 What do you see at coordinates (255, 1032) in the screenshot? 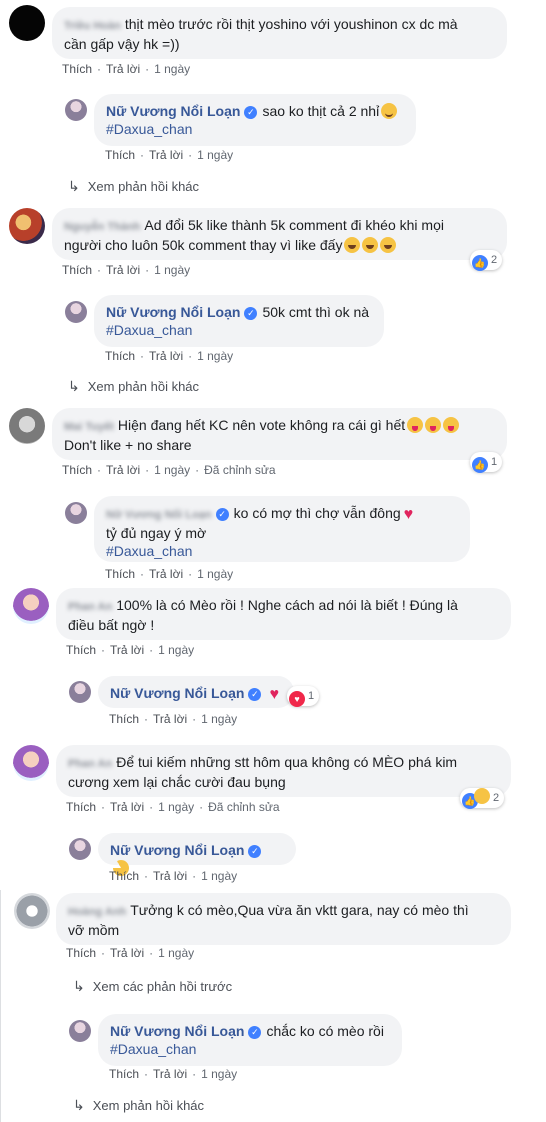
I see `verified-icon: ✓` at bounding box center [255, 1032].